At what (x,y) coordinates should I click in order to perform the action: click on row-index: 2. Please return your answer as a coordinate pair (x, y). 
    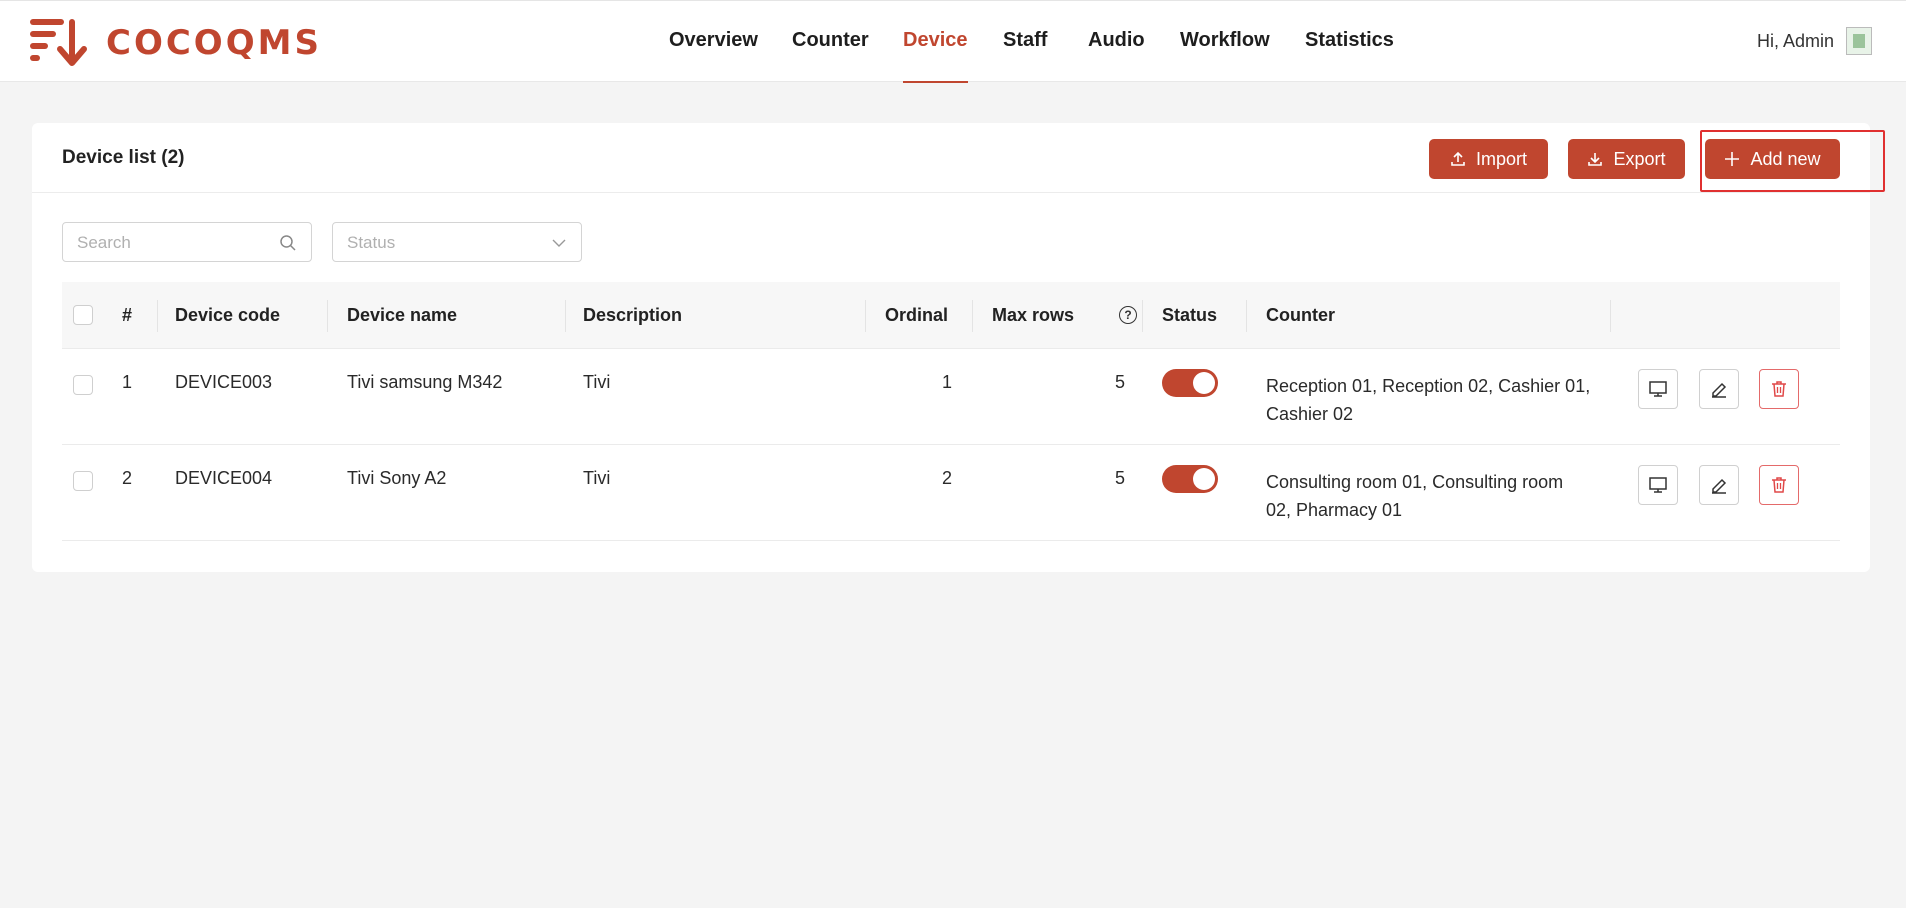
    Looking at the image, I should click on (127, 478).